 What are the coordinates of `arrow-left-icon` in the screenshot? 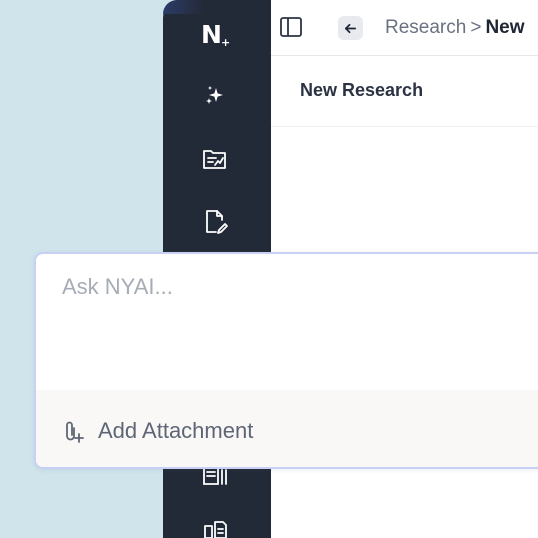 It's located at (350, 28).